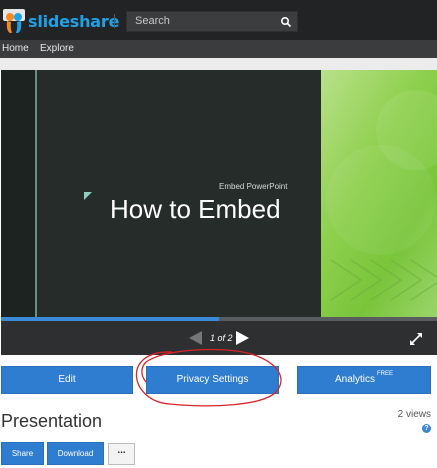 This screenshot has height=468, width=437. Describe the element at coordinates (414, 414) in the screenshot. I see `view-count: 2 views` at that location.